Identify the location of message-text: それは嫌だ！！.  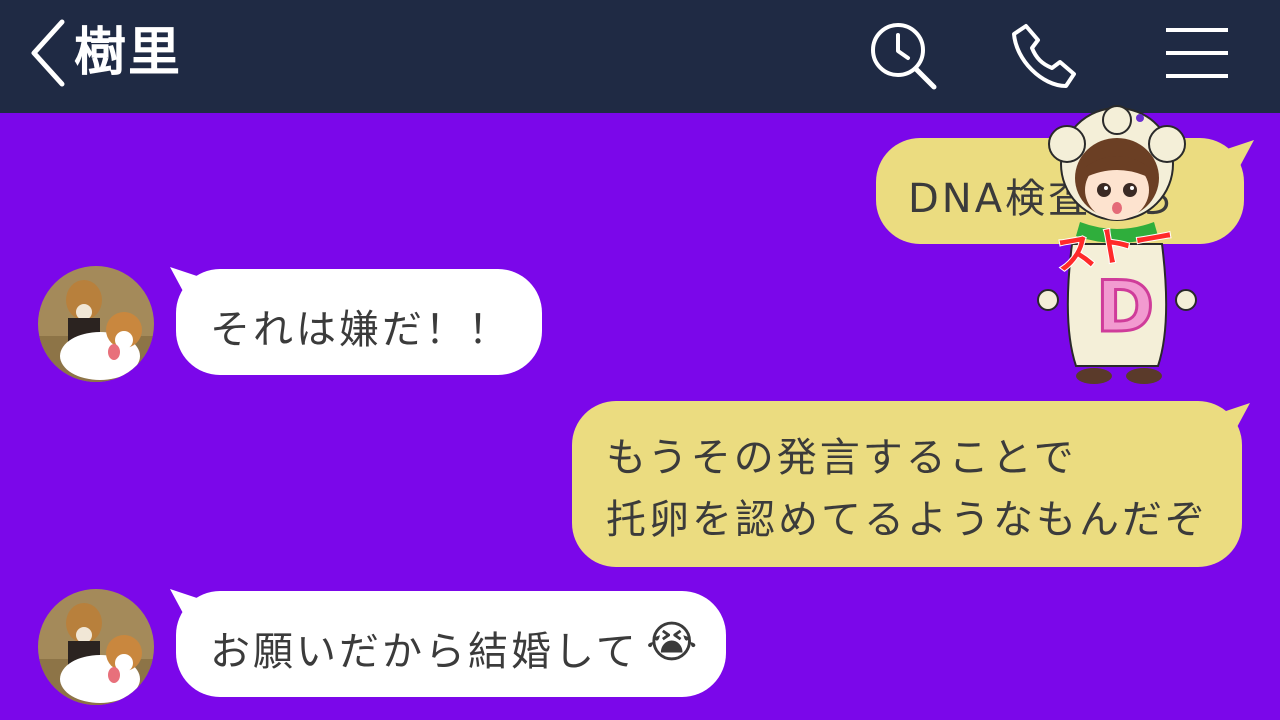
(360, 330).